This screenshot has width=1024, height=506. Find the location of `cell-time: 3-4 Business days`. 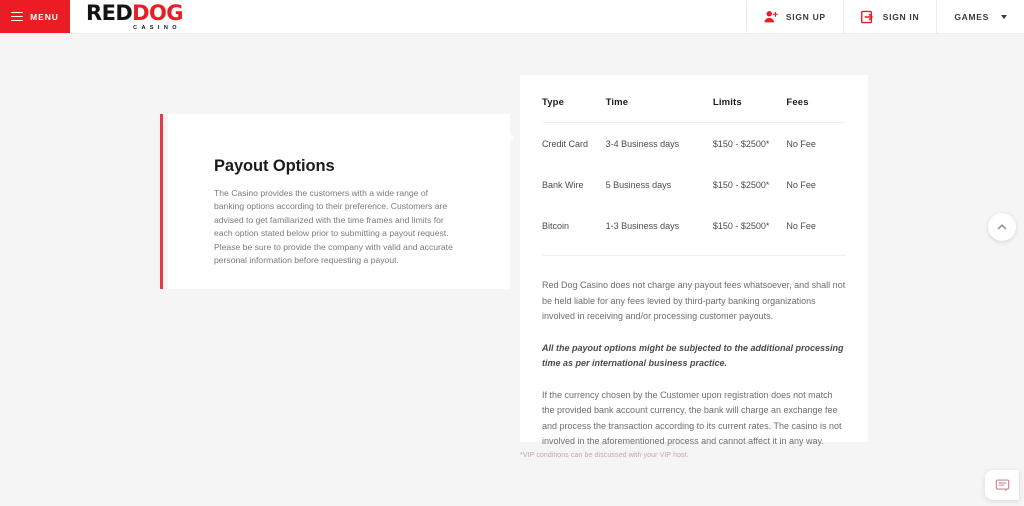

cell-time: 3-4 Business days is located at coordinates (642, 143).